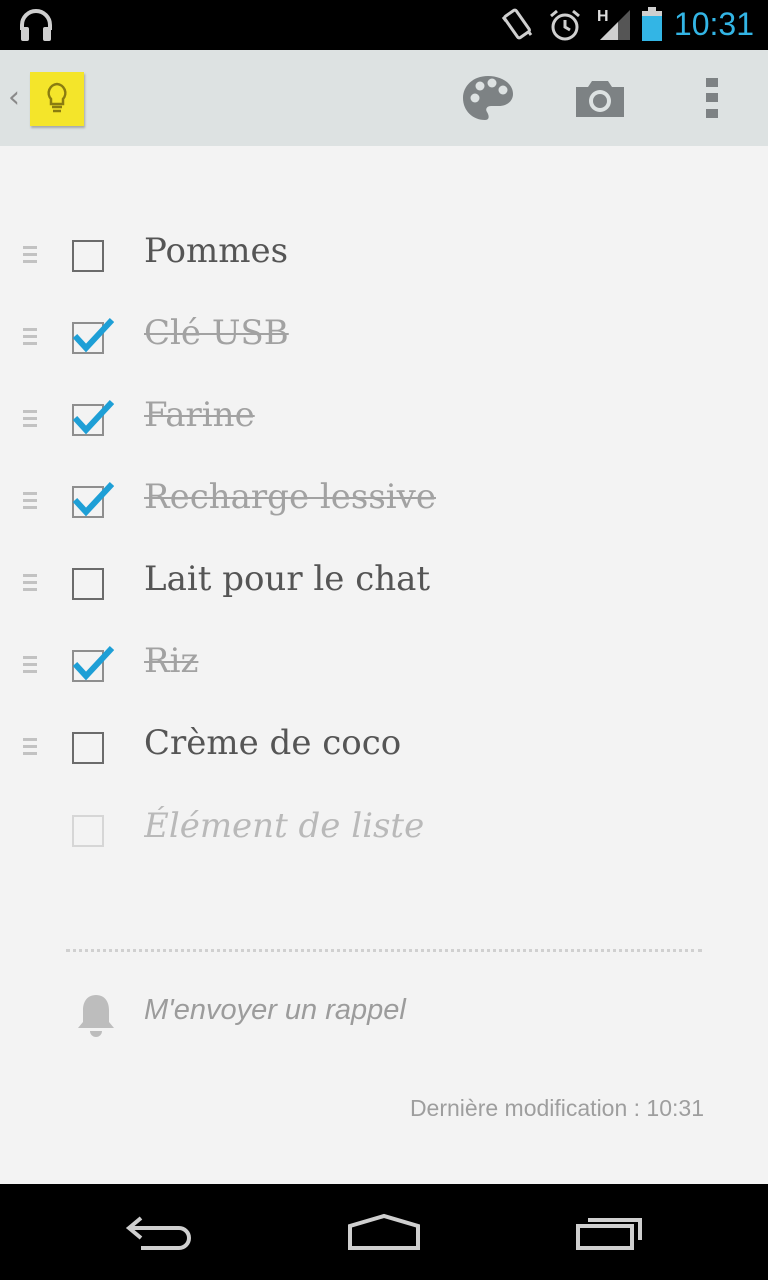  Describe the element at coordinates (272, 743) in the screenshot. I see `item-label: Crème de coco` at that location.